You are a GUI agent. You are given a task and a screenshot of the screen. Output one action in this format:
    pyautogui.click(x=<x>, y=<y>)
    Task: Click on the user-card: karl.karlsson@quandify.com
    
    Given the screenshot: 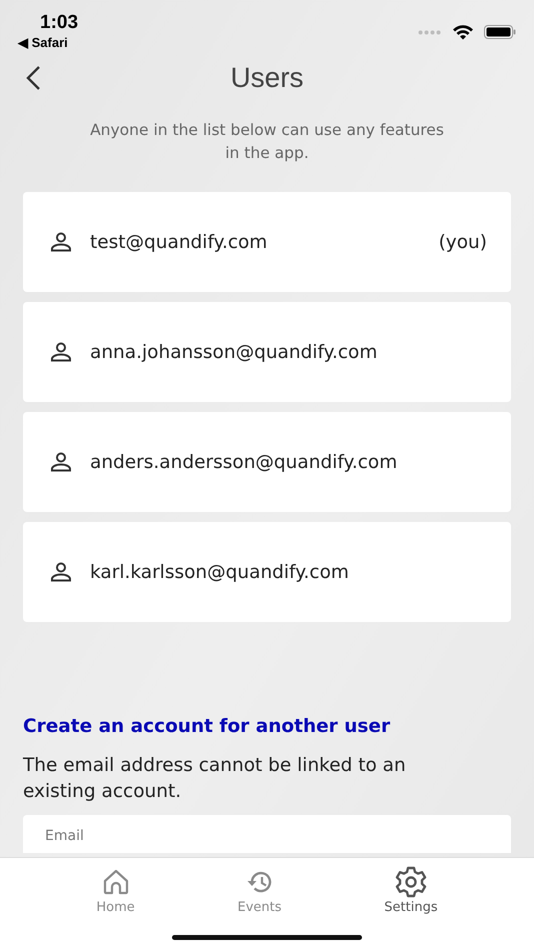 What is the action you would take?
    pyautogui.click(x=267, y=572)
    